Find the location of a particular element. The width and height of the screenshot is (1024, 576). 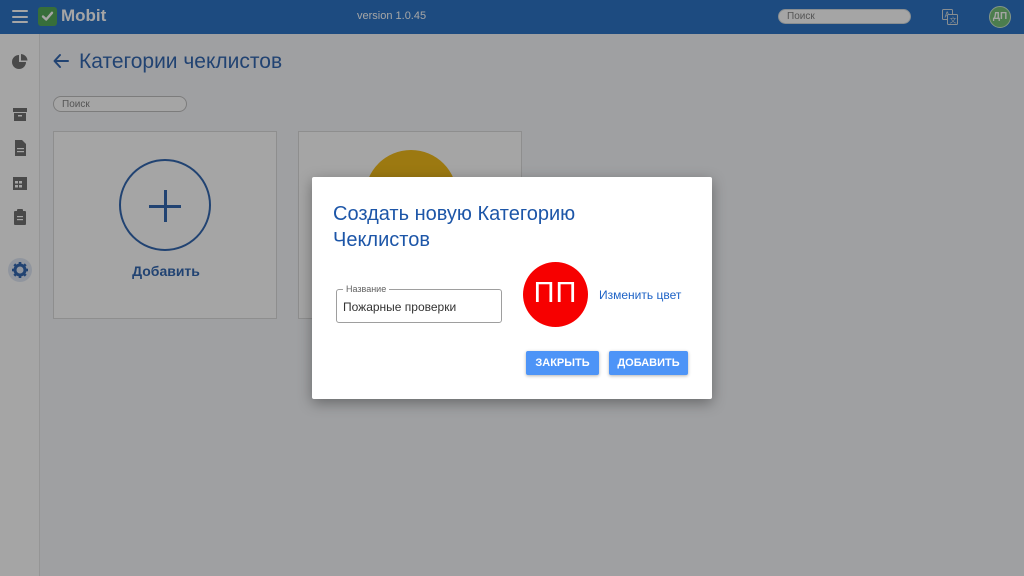

name-field: Название is located at coordinates (419, 303).